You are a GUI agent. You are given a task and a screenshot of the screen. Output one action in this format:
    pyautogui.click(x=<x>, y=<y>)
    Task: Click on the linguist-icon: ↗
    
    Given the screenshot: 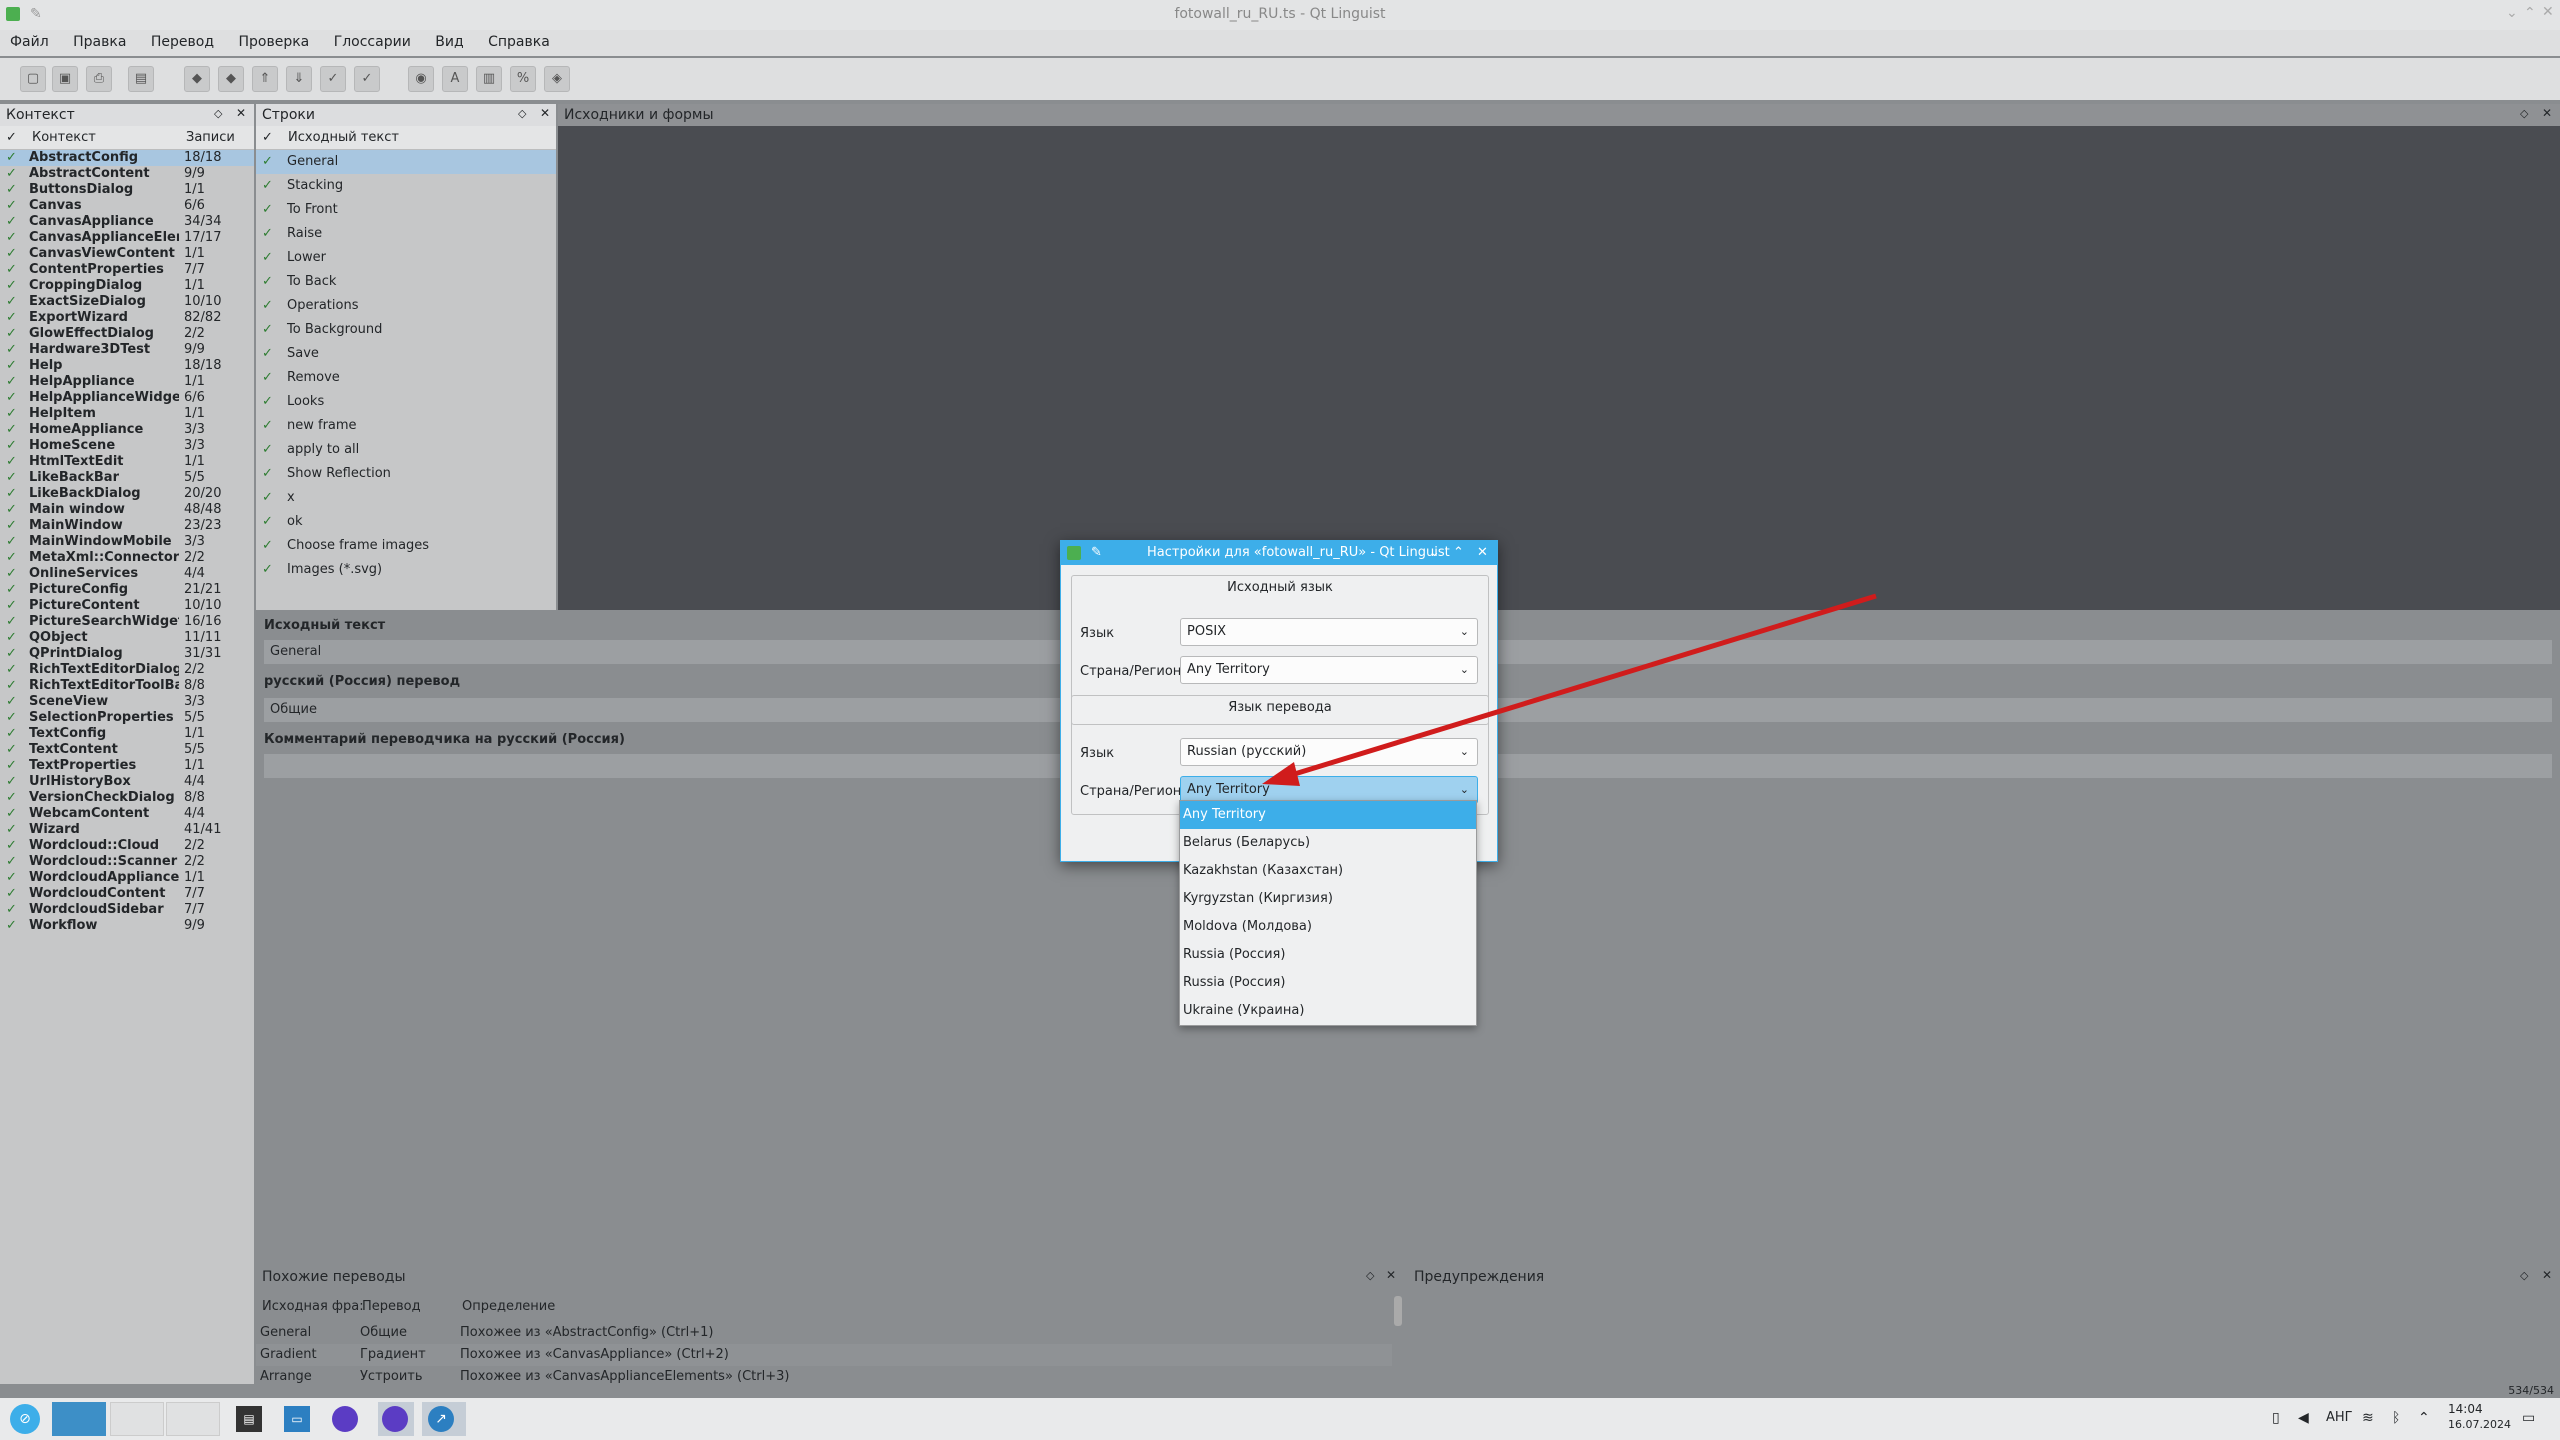 What is the action you would take?
    pyautogui.click(x=441, y=1419)
    